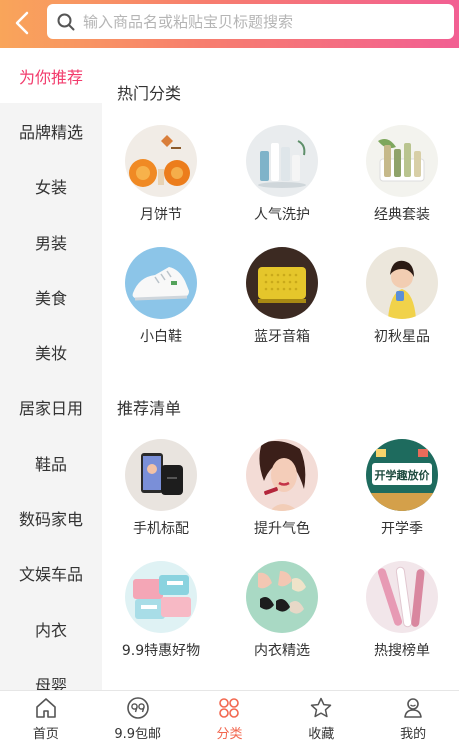  Describe the element at coordinates (161, 475) in the screenshot. I see `phone-powerbank-image` at that location.